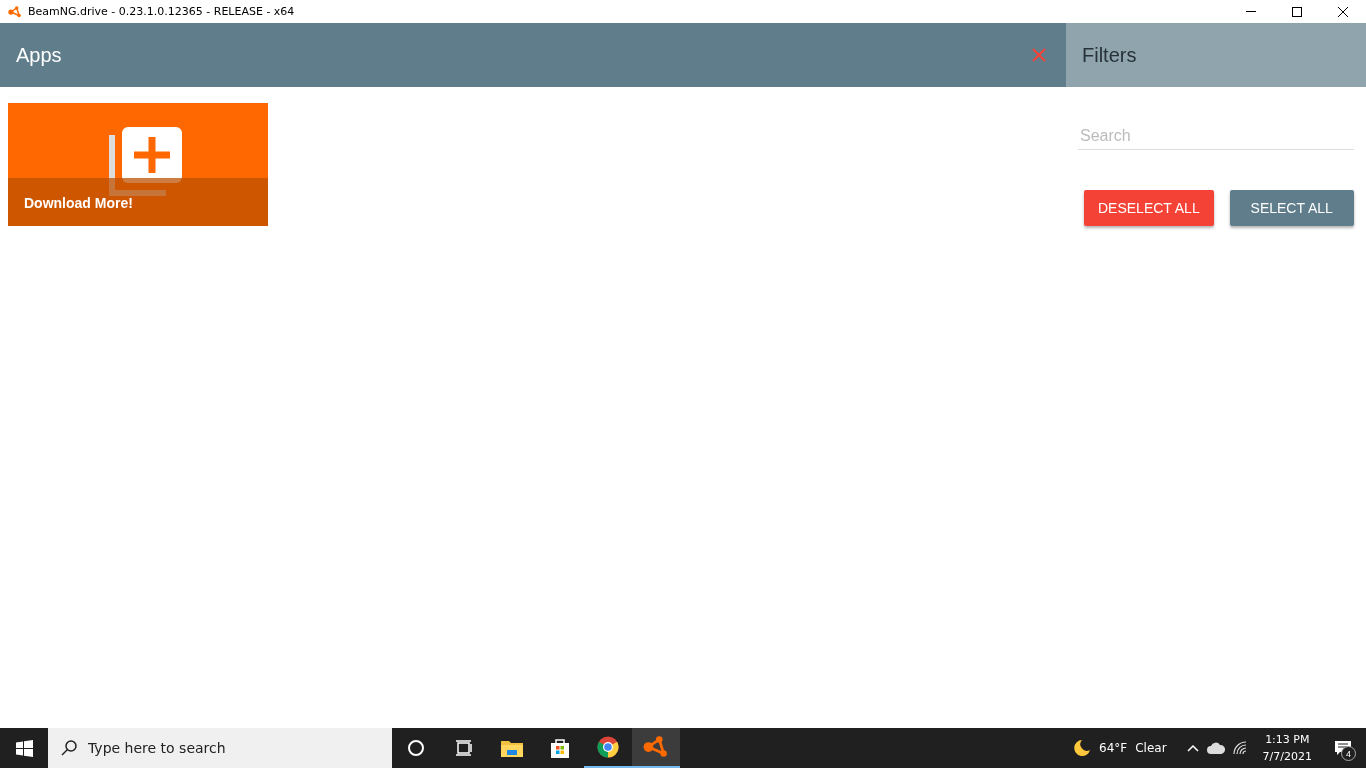 This screenshot has width=1366, height=768. Describe the element at coordinates (1192, 748) in the screenshot. I see `chevron-up-icon` at that location.